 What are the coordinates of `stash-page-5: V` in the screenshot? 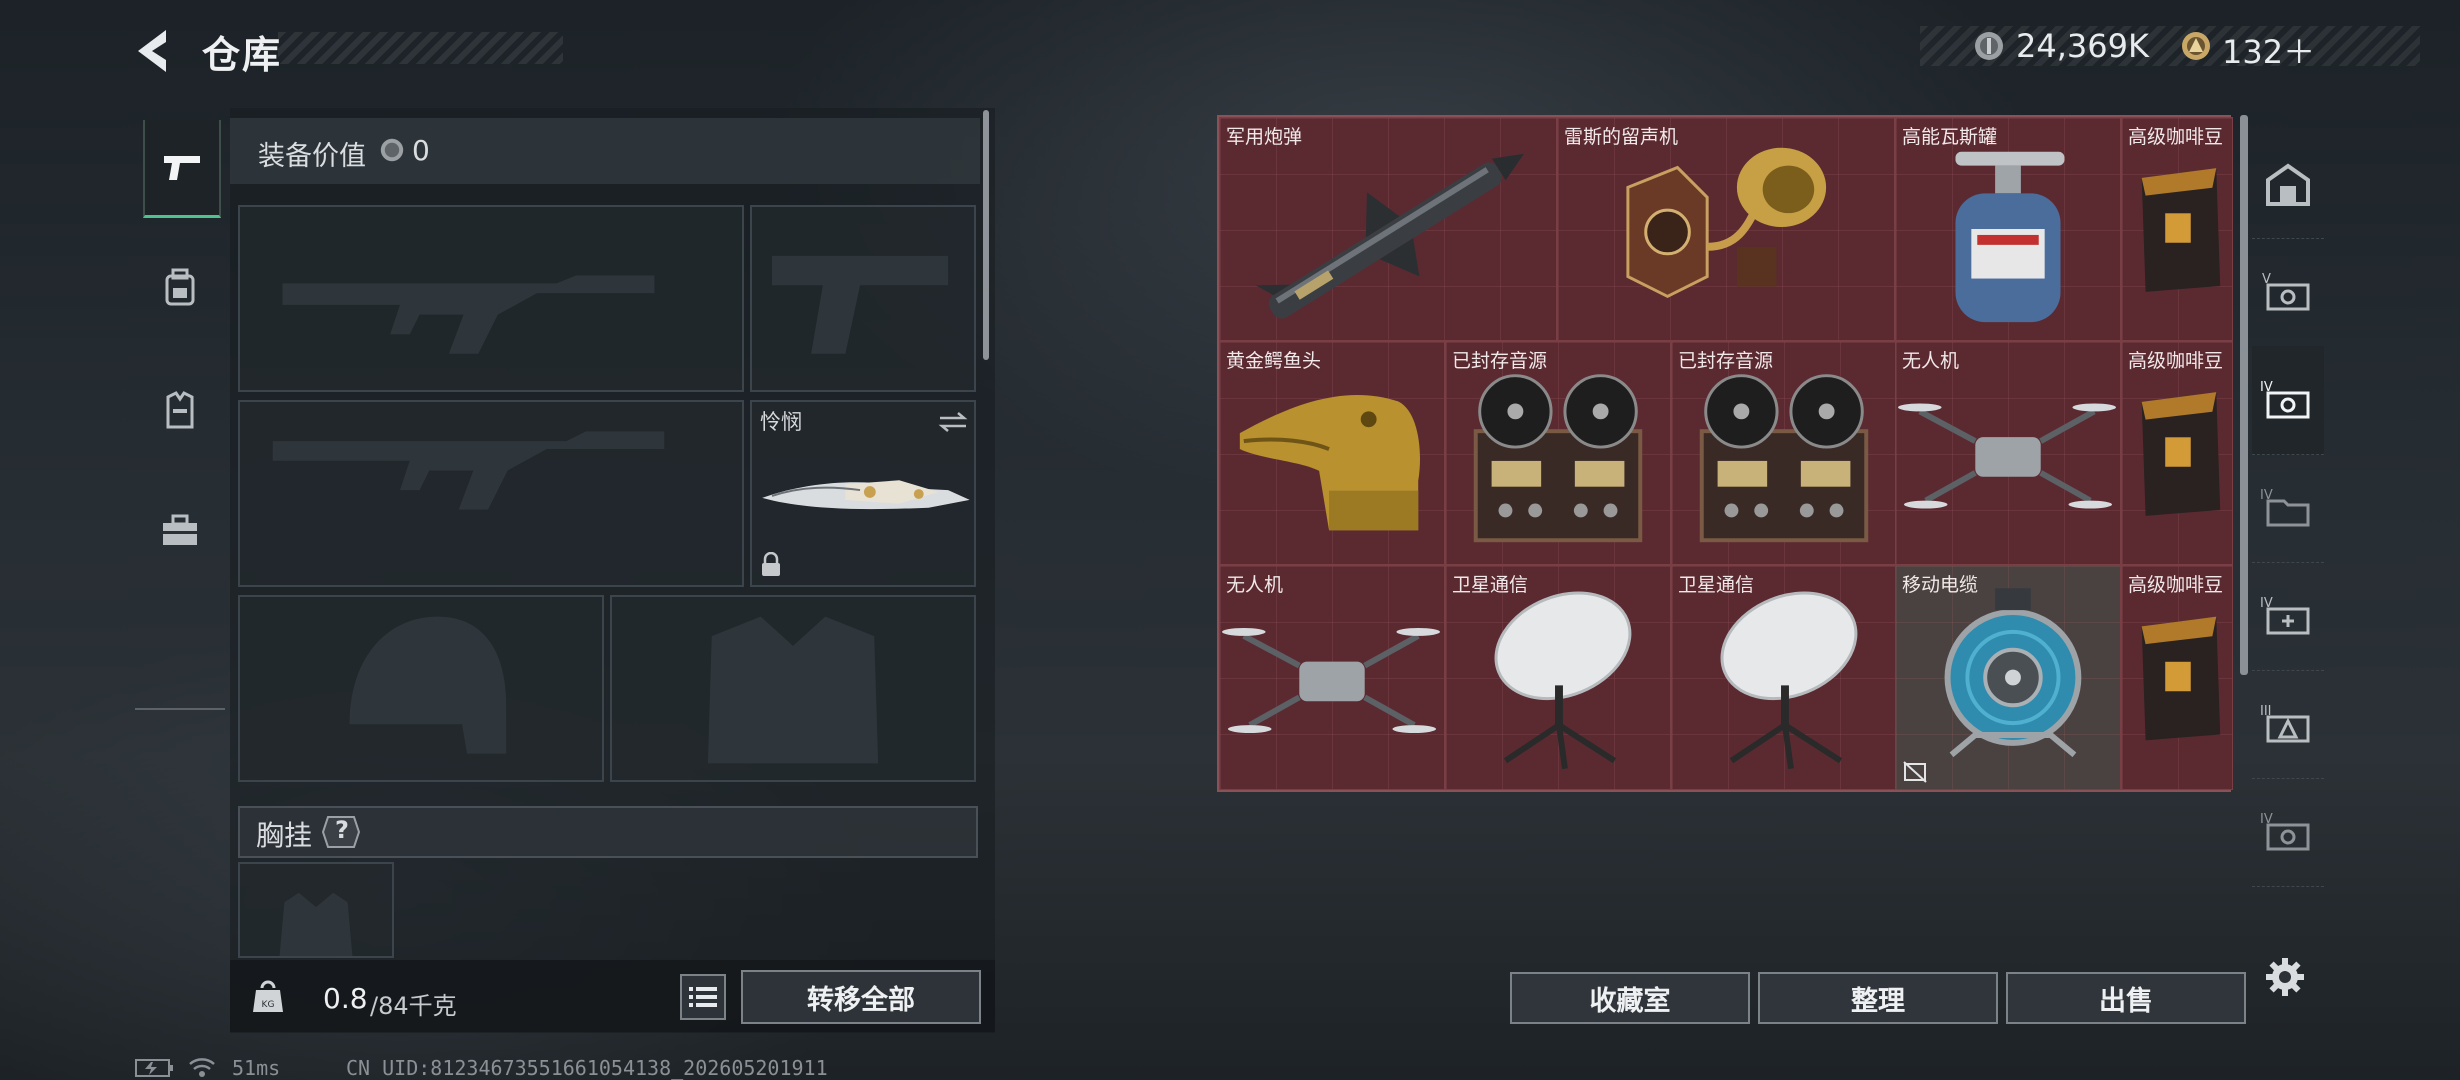 It's located at (2288, 292).